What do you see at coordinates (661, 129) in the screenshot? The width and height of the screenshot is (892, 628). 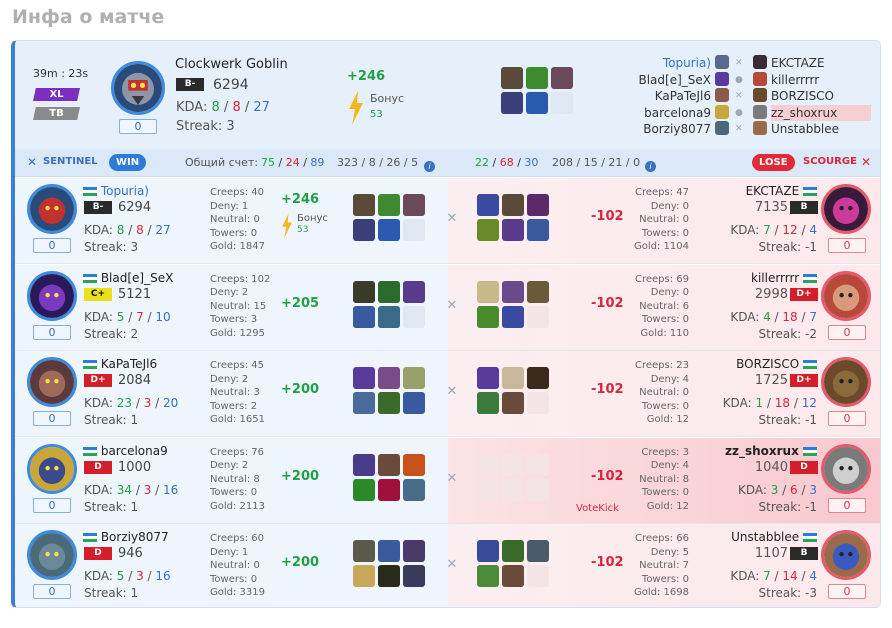 I see `radiant-player-link: Borziy8077` at bounding box center [661, 129].